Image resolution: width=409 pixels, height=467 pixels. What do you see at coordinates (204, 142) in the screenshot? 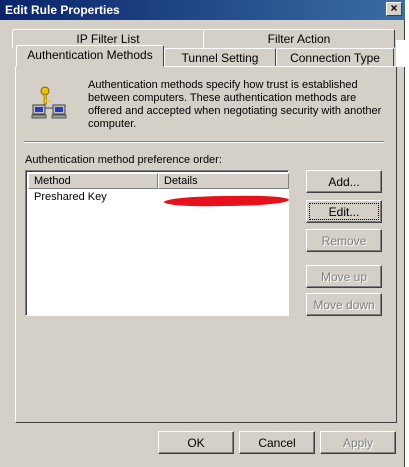
I see `separator` at bounding box center [204, 142].